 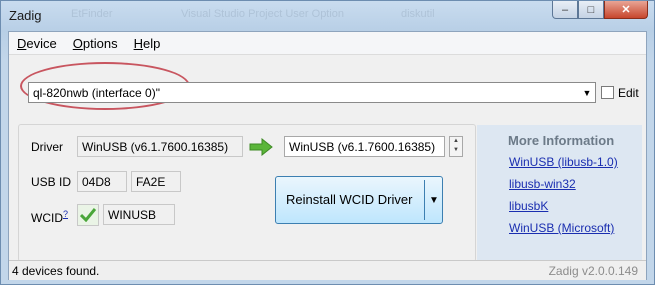 I want to click on menu-mnemonic: D, so click(x=22, y=43).